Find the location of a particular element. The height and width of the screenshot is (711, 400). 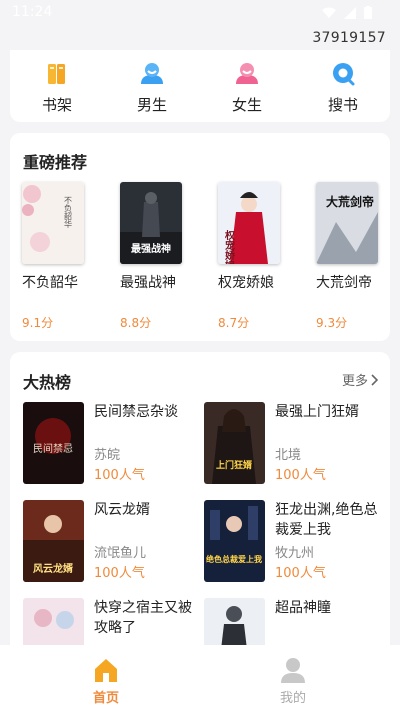

tab-mine: 我的 is located at coordinates (293, 680).